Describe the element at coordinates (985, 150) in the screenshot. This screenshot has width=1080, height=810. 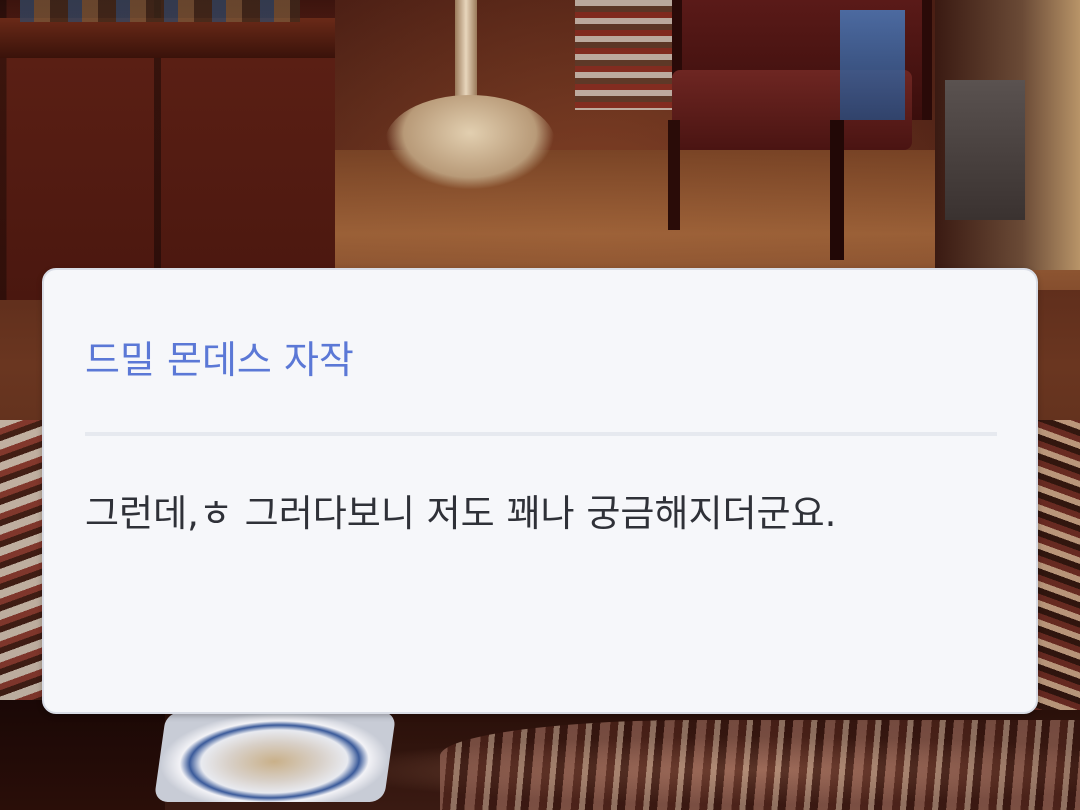
I see `right-box` at that location.